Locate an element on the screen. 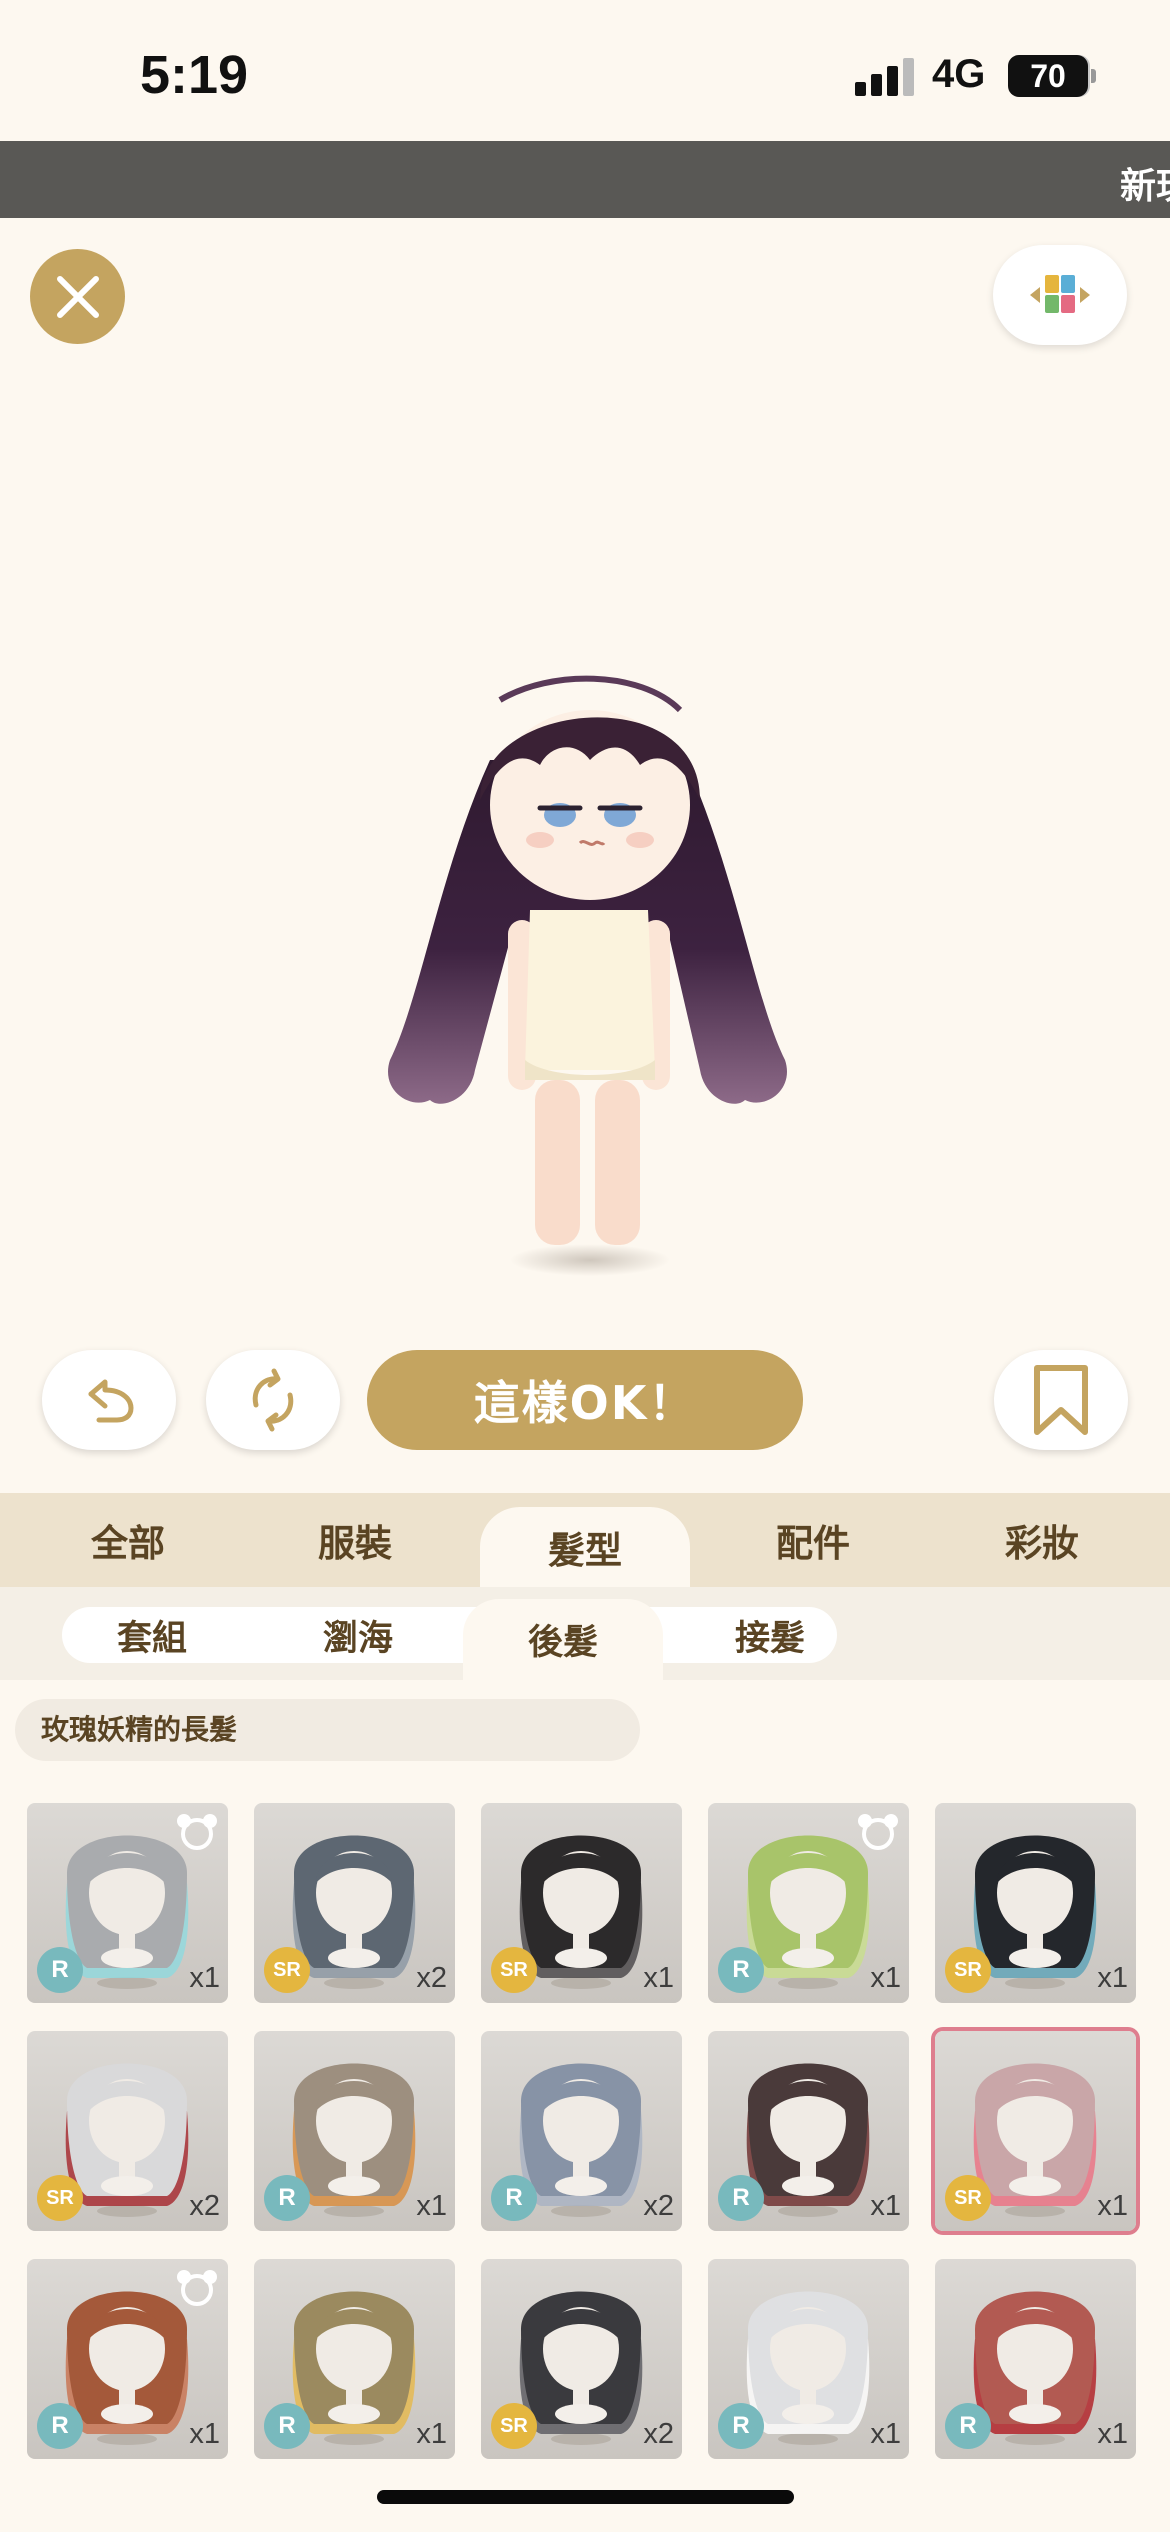 Image resolution: width=1170 pixels, height=2532 pixels. tab-all: 全部 is located at coordinates (128, 1540).